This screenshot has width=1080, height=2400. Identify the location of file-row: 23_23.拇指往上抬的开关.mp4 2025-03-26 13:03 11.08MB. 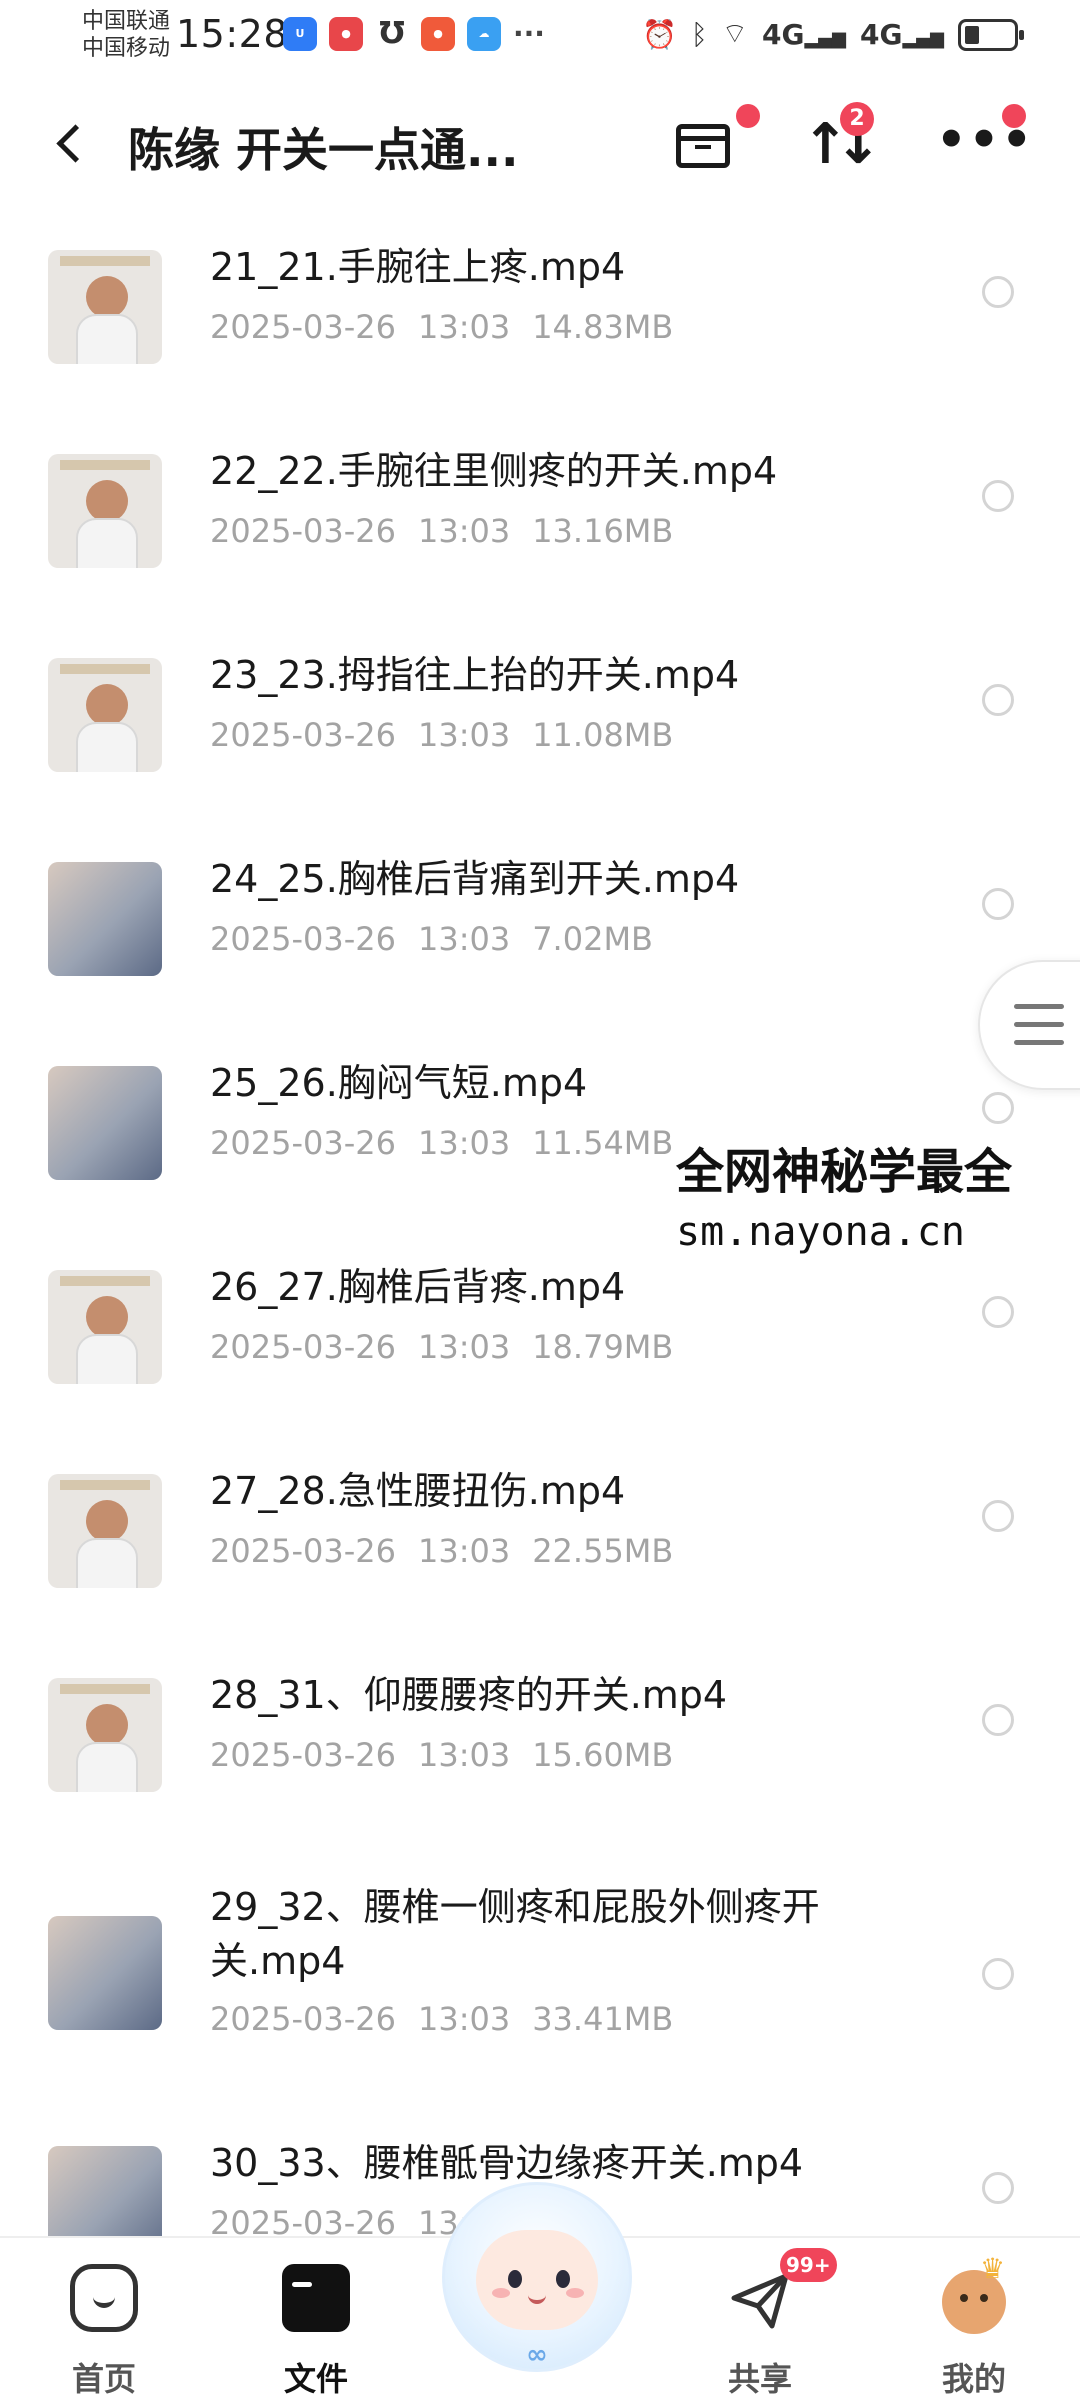
(540, 728).